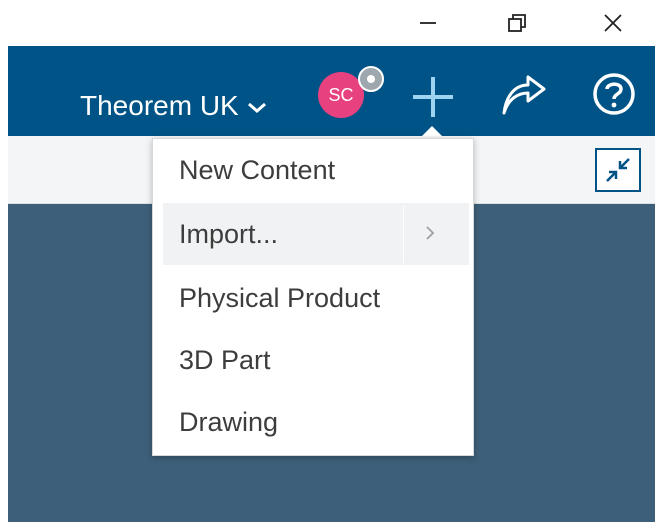 Image resolution: width=655 pixels, height=522 pixels. I want to click on share-button, so click(524, 97).